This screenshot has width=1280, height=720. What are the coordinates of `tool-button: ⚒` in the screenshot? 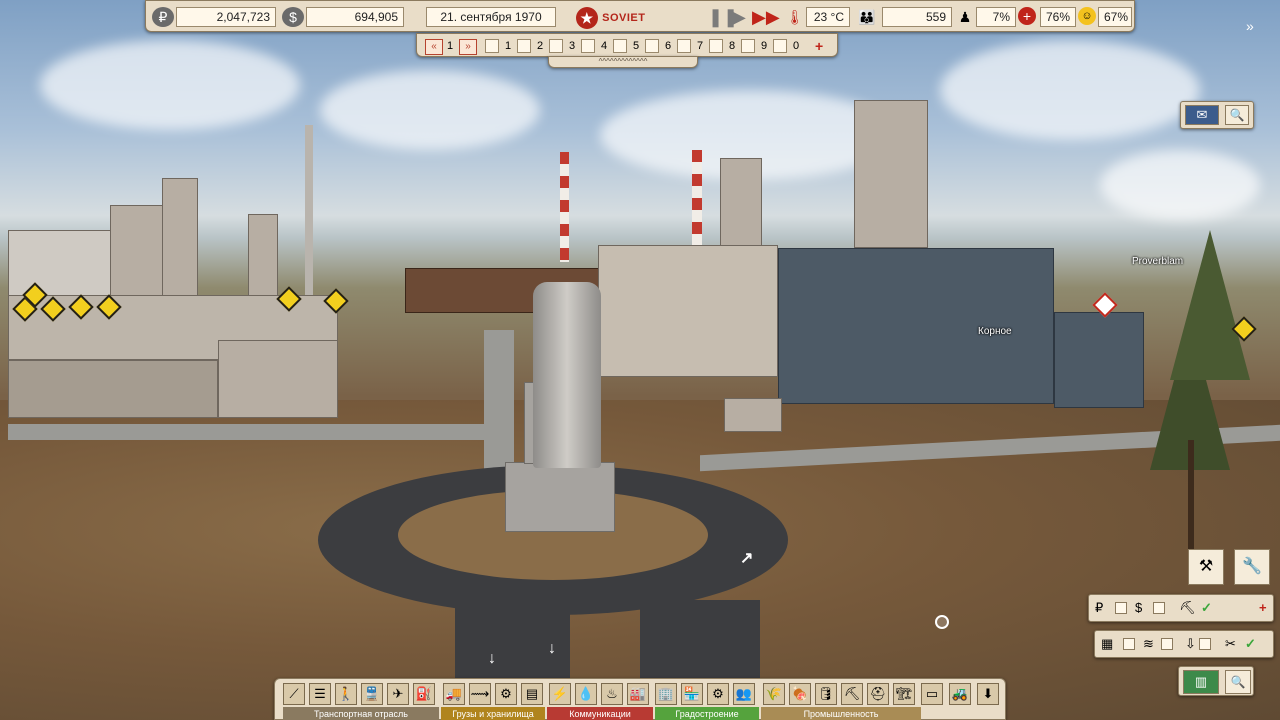 It's located at (1206, 567).